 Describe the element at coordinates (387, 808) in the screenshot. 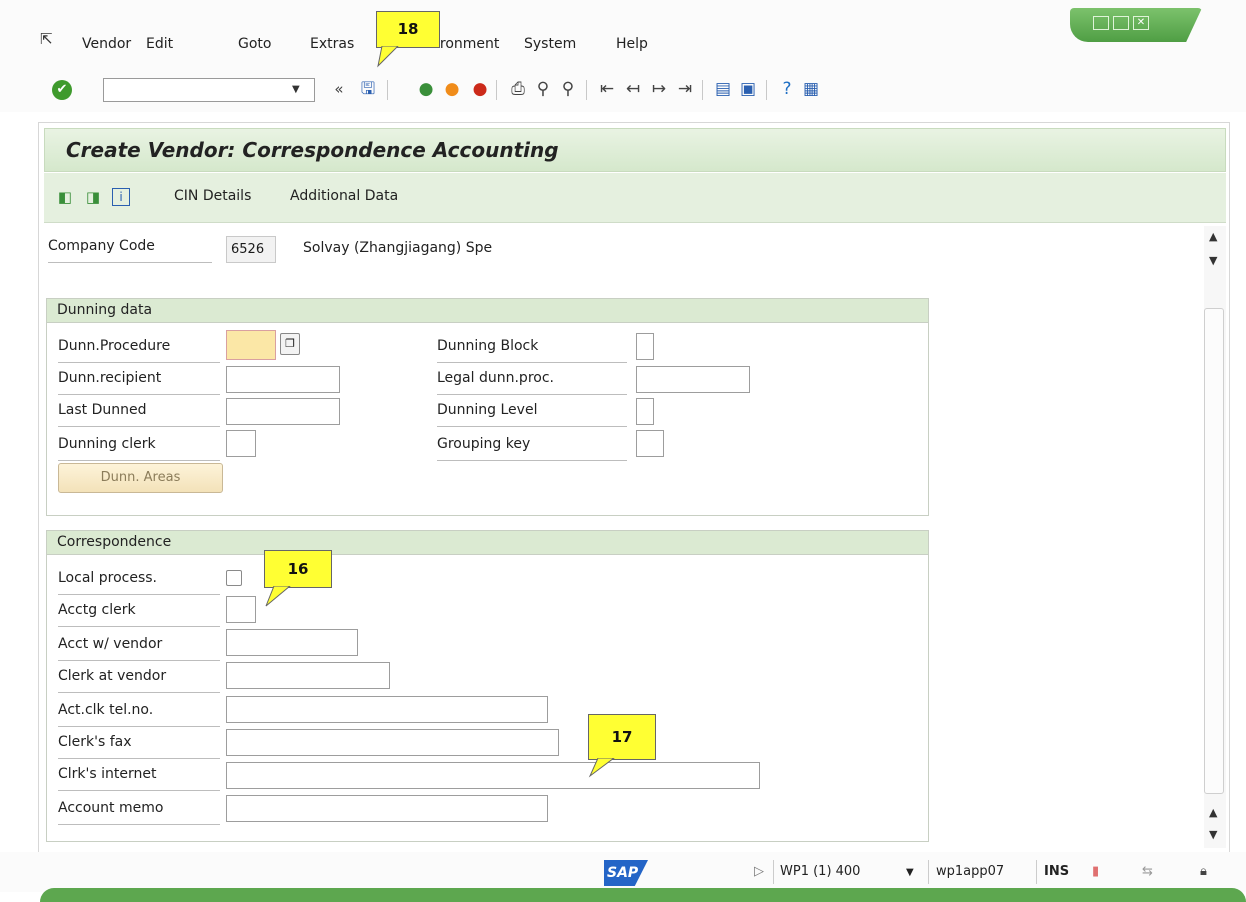

I see `account-memo-field` at that location.